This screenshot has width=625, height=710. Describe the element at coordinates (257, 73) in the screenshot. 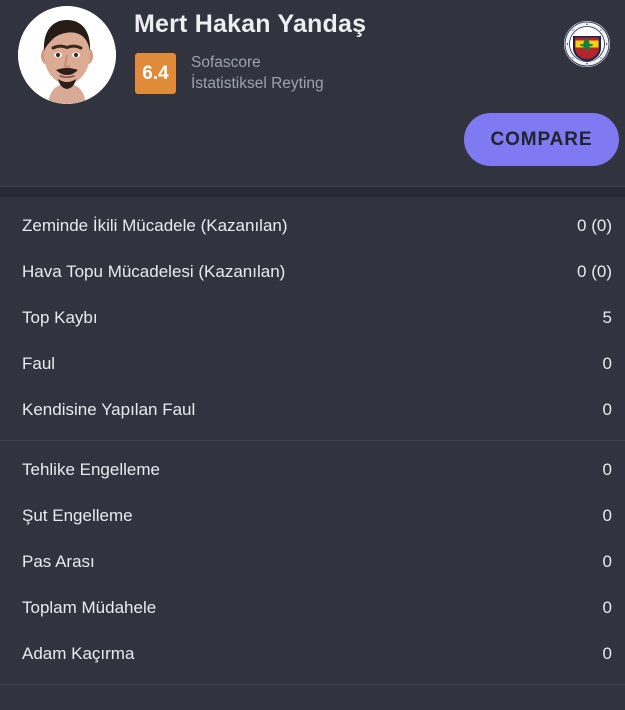

I see `rating-caption: Sofascore İstatistiksel Reyting` at that location.